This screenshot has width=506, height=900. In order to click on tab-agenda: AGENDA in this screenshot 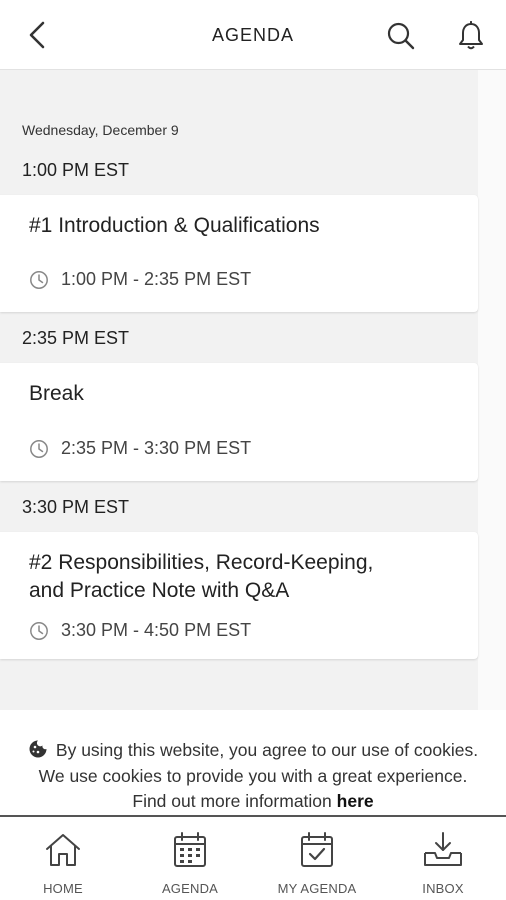, I will do `click(190, 862)`.